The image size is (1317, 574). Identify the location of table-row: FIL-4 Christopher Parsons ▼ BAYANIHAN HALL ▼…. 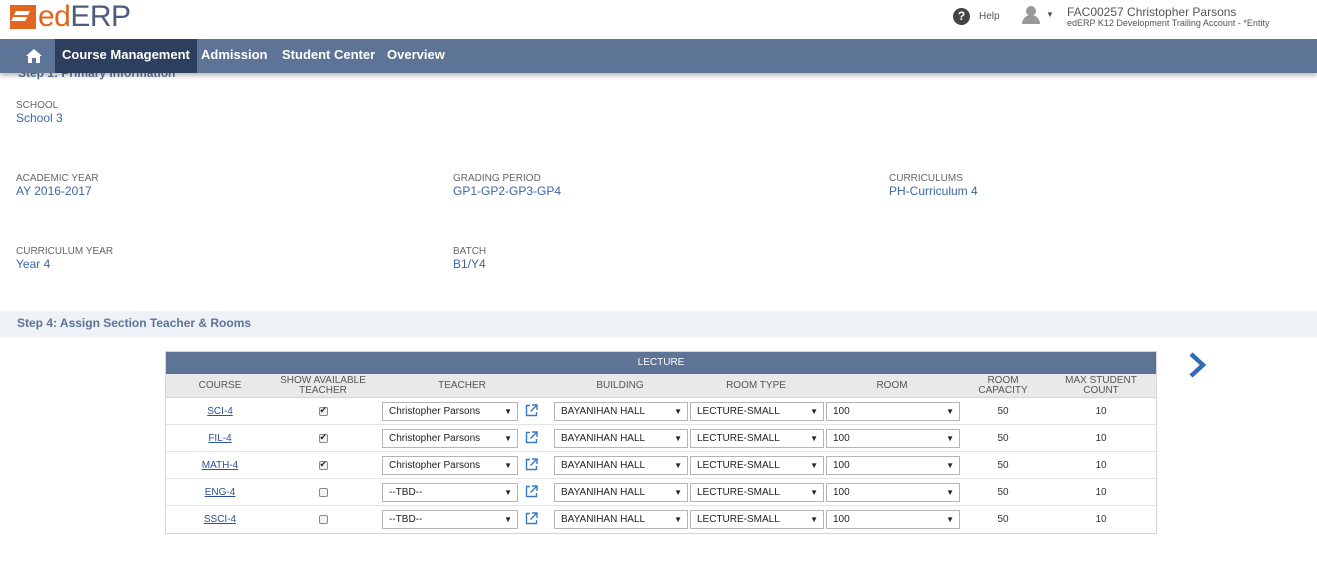
(661, 438).